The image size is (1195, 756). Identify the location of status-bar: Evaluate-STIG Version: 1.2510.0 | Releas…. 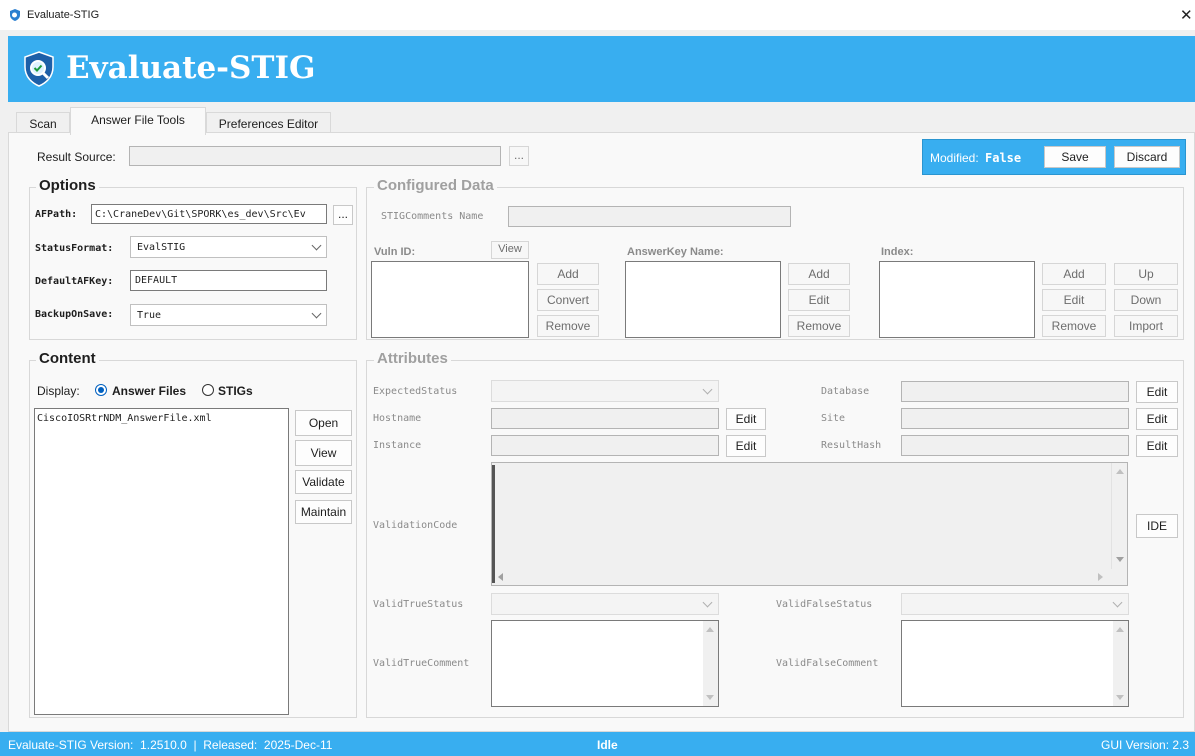
(597, 744).